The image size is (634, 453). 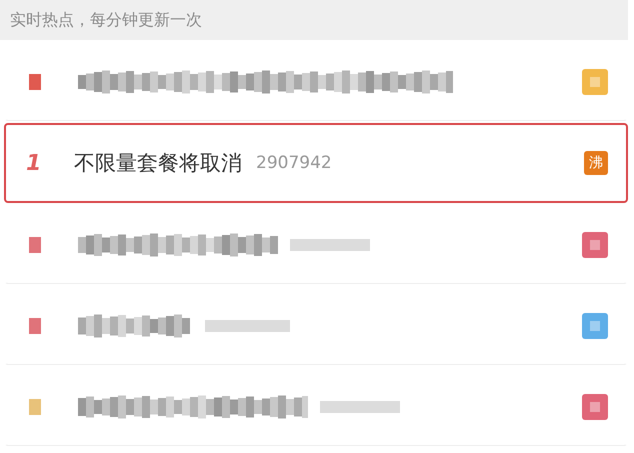 I want to click on rank-number: 1, so click(x=34, y=163).